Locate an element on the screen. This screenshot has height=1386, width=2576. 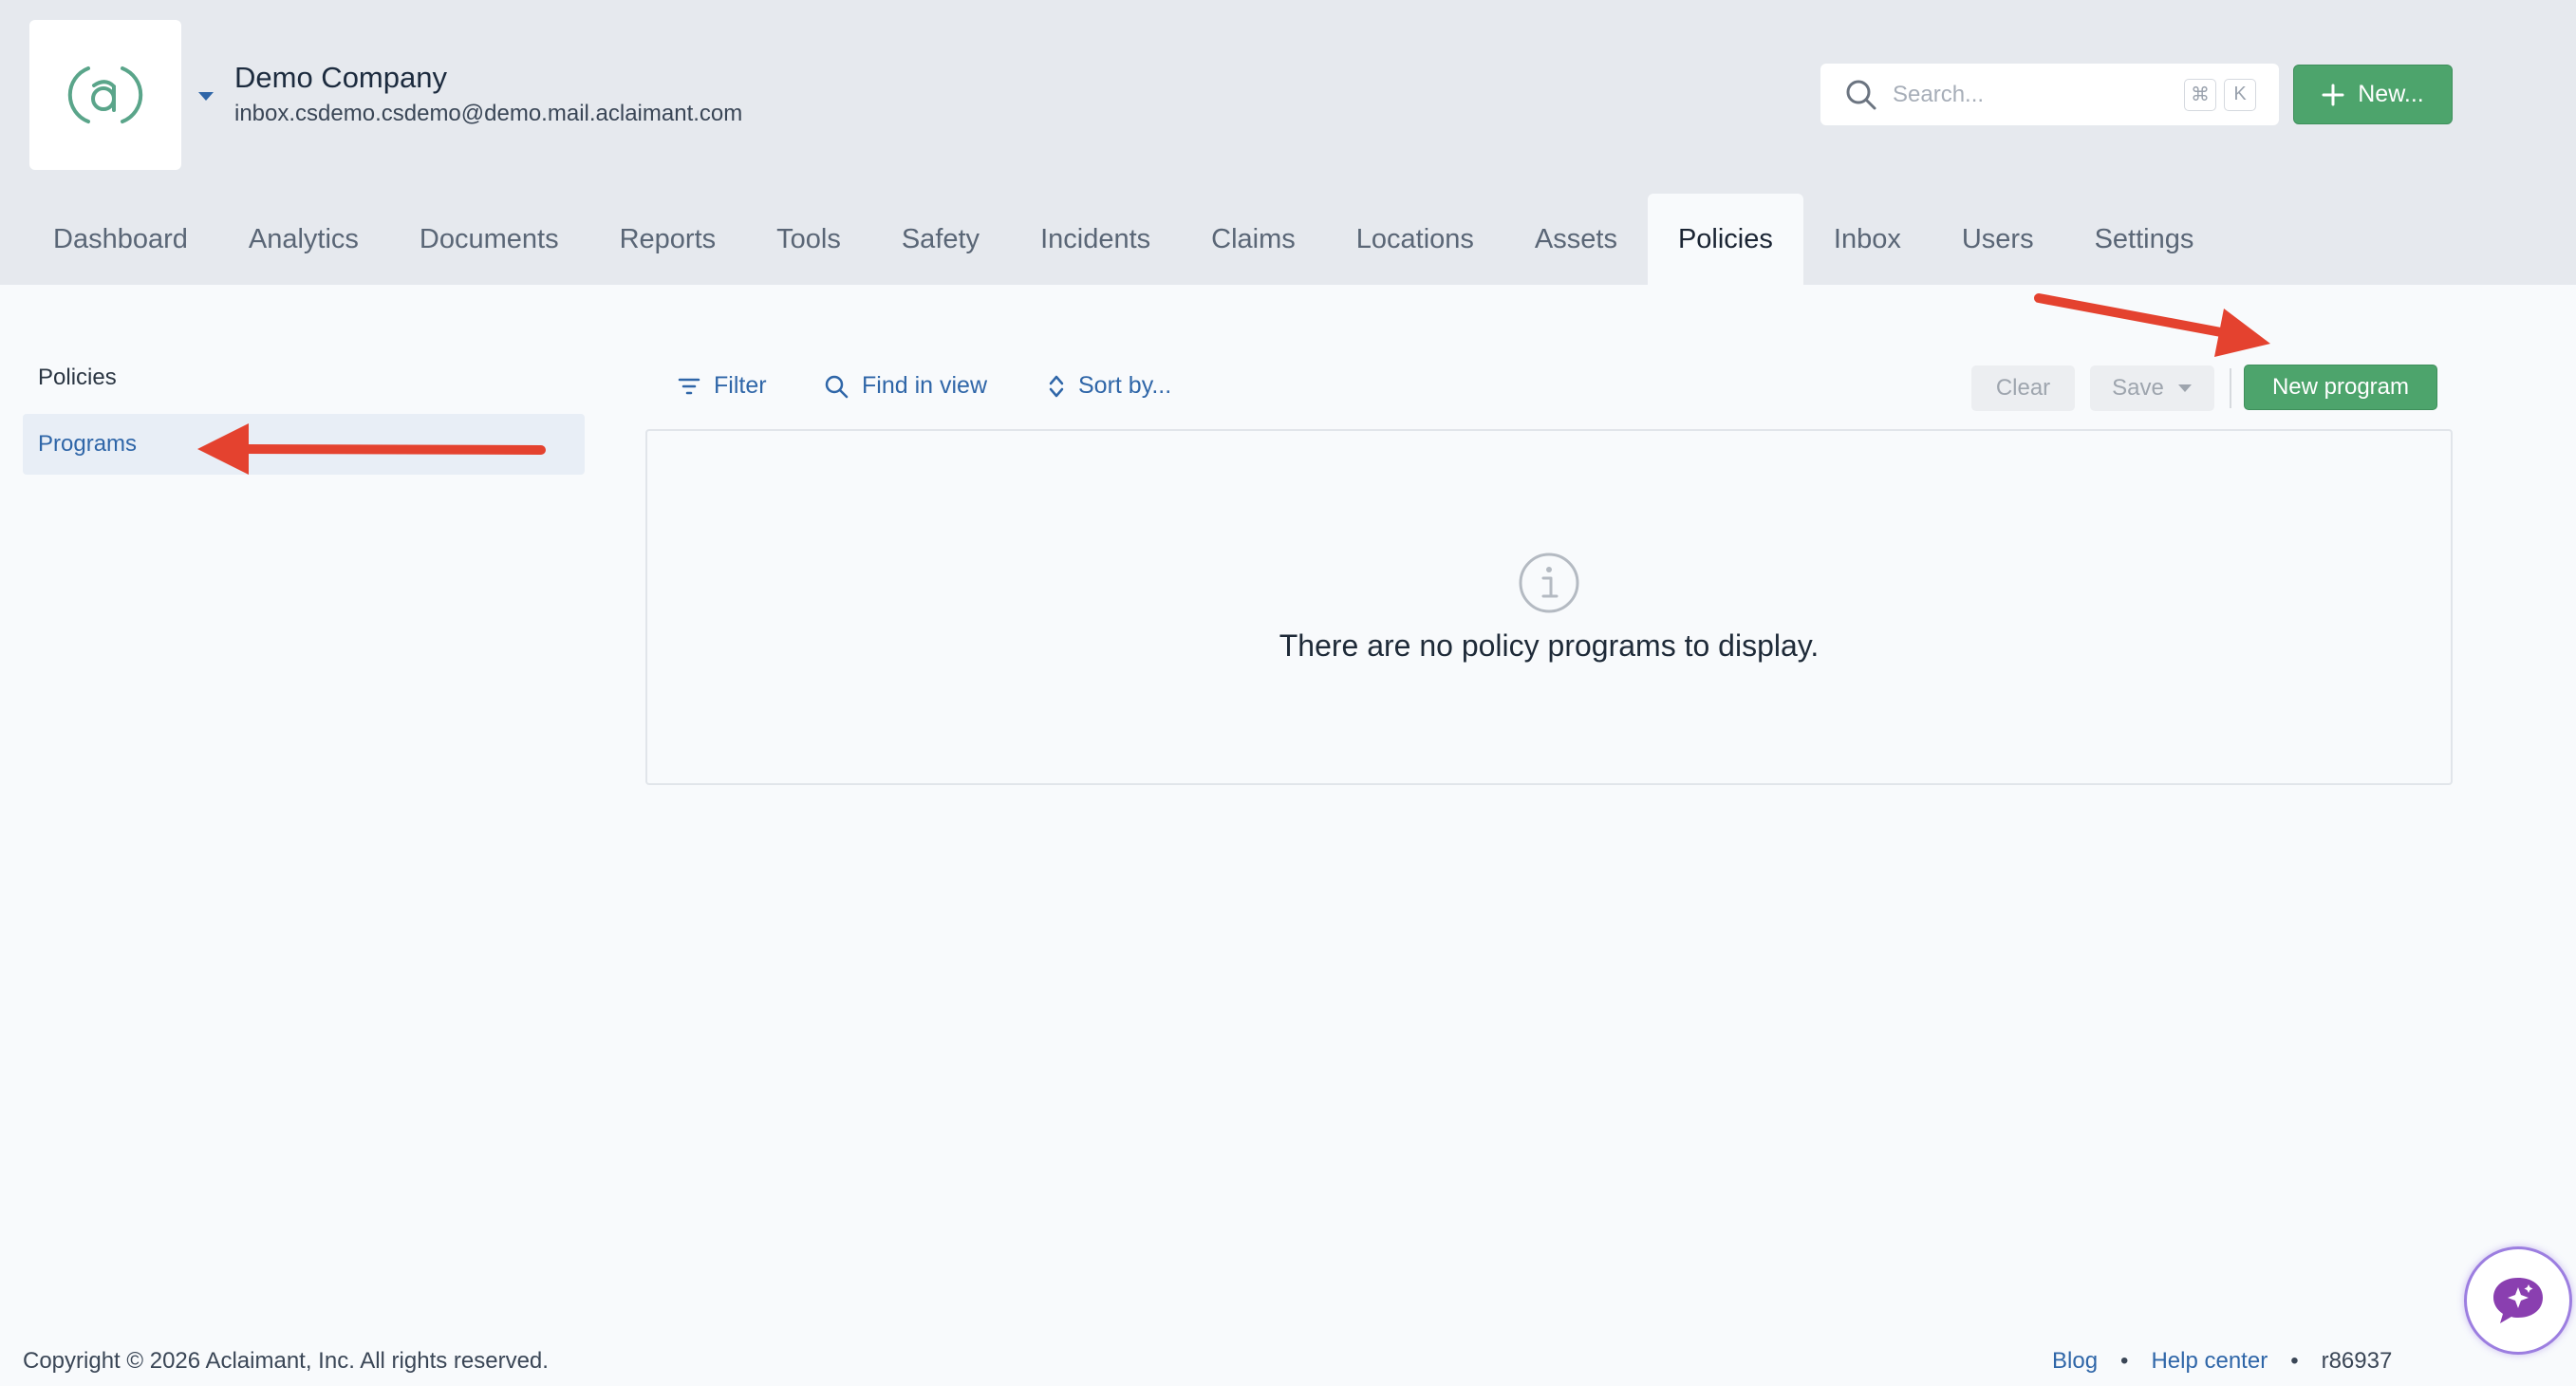
info-circle-icon is located at coordinates (1549, 583).